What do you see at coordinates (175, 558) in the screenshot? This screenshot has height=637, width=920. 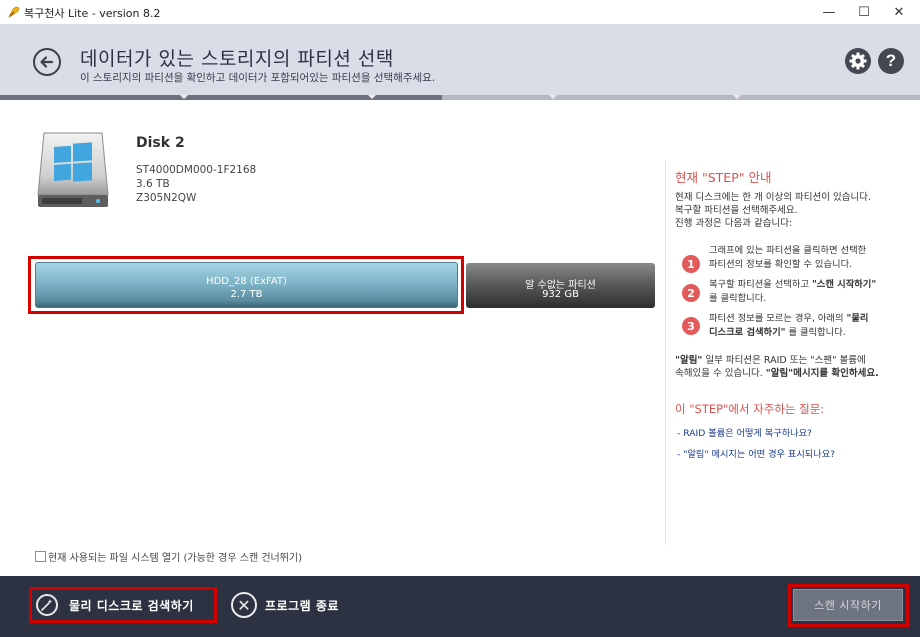 I see `open-filesystem-label: 현재 사용되는 파일 시스템 열기 (가능한 경우 스캔 건너뛰기)` at bounding box center [175, 558].